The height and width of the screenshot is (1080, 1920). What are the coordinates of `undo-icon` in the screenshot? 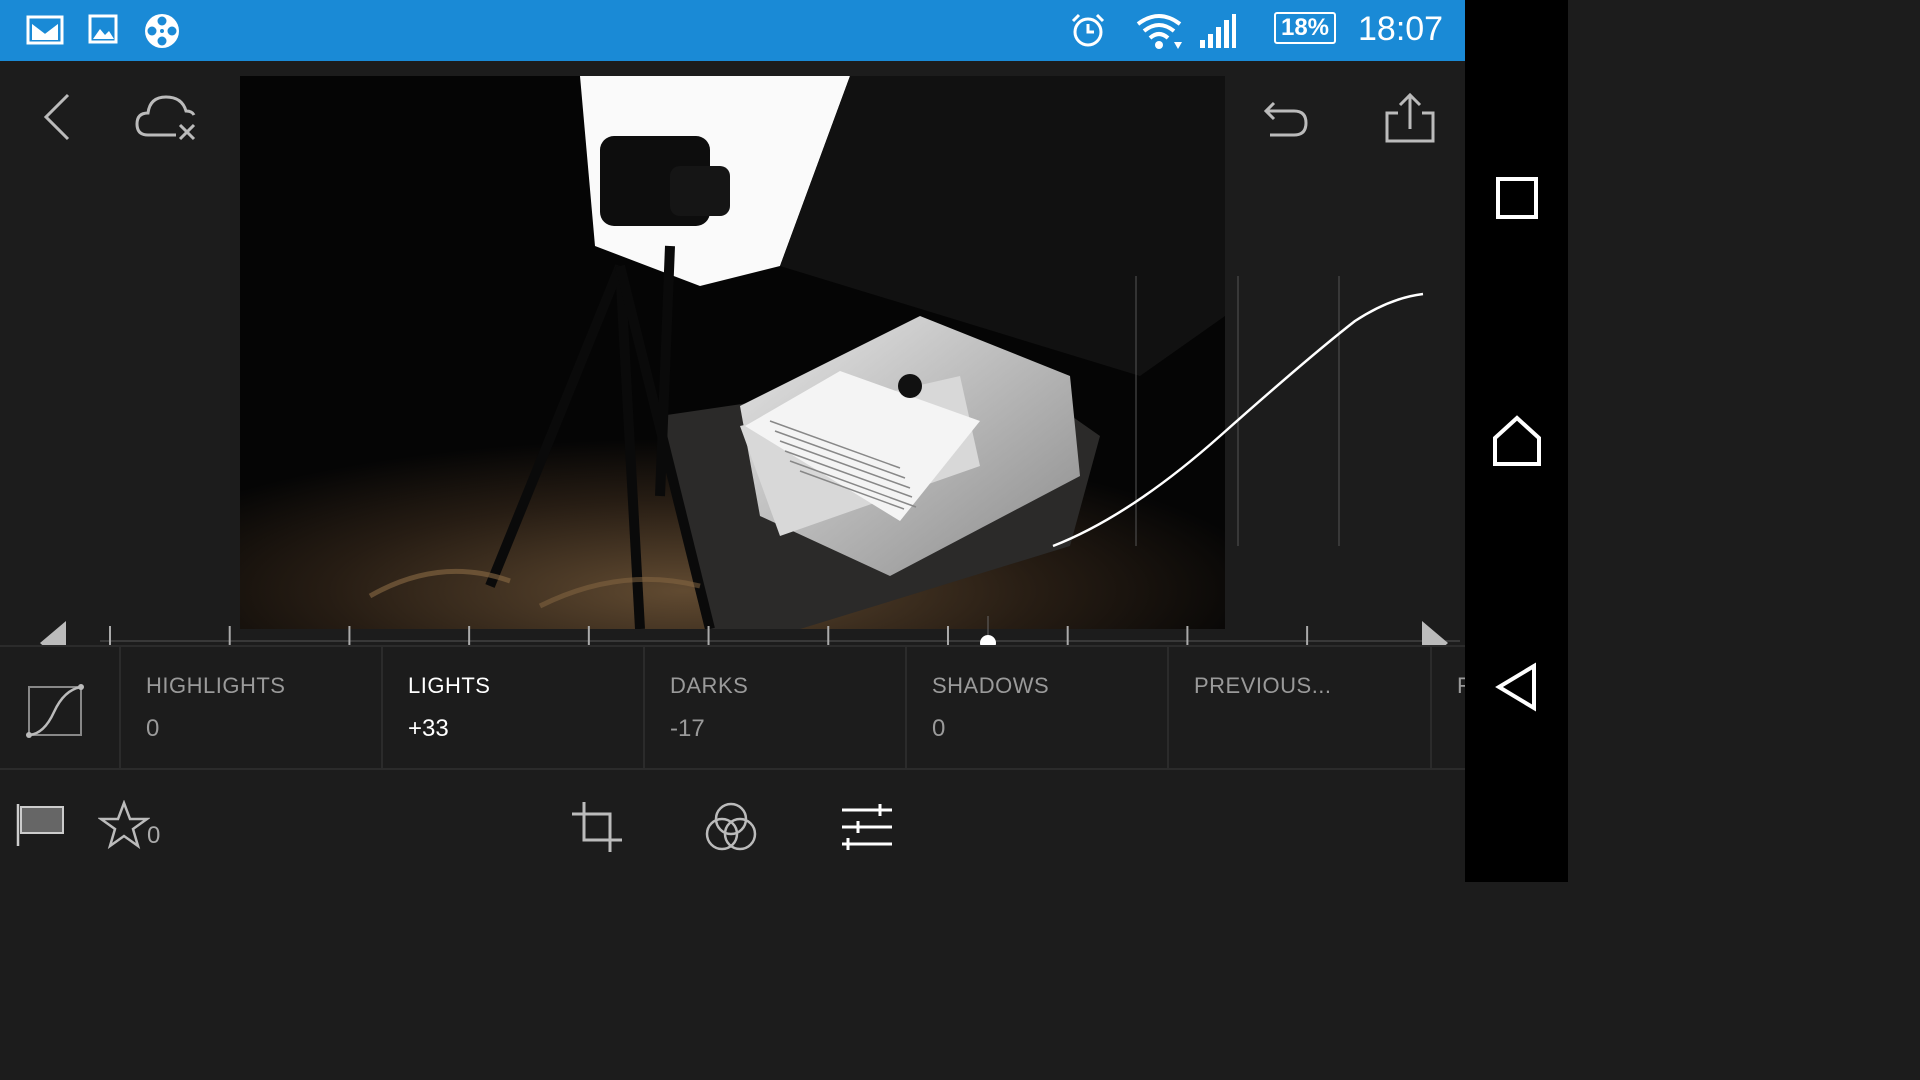 It's located at (1287, 119).